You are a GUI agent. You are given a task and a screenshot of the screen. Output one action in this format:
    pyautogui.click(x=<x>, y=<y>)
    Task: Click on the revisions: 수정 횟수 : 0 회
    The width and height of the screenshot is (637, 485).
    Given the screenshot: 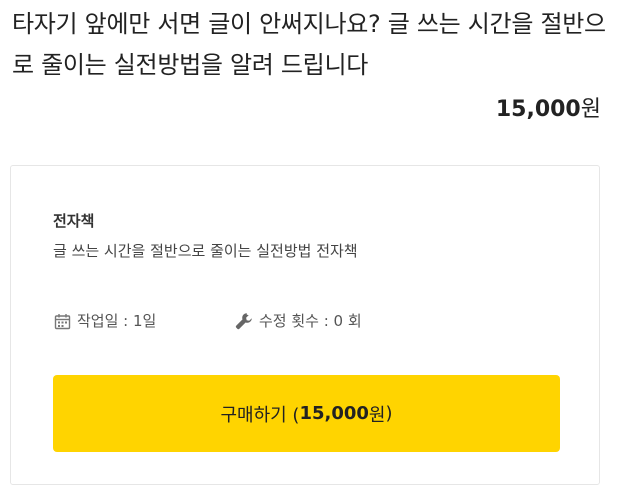 What is the action you would take?
    pyautogui.click(x=298, y=321)
    